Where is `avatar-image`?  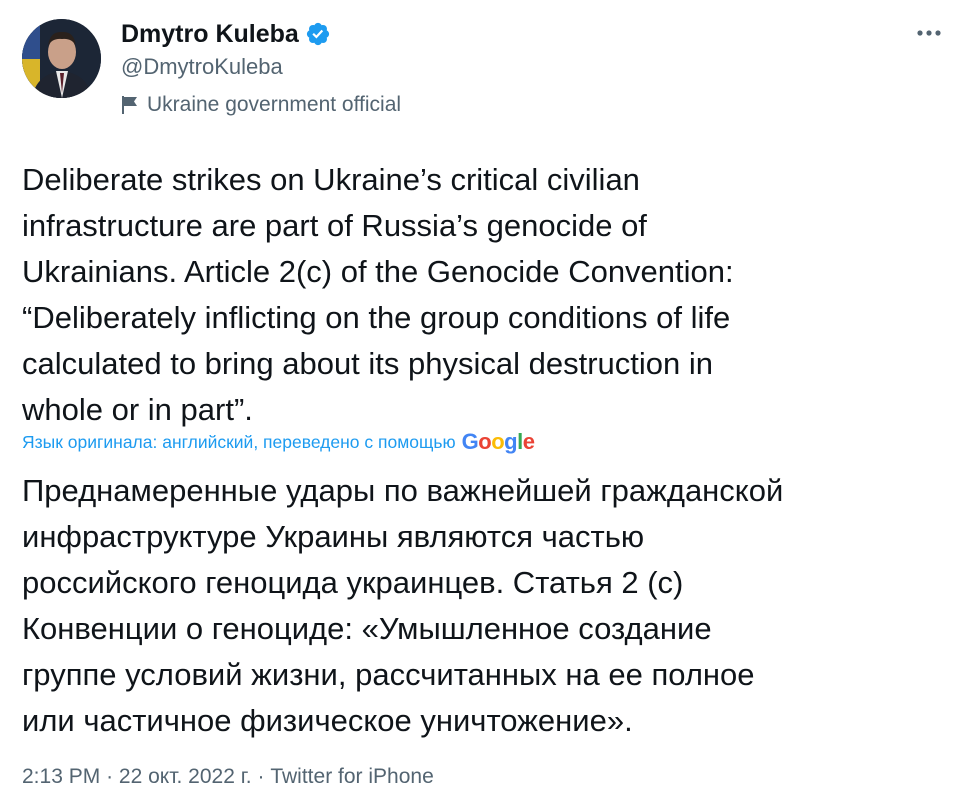 avatar-image is located at coordinates (61, 58).